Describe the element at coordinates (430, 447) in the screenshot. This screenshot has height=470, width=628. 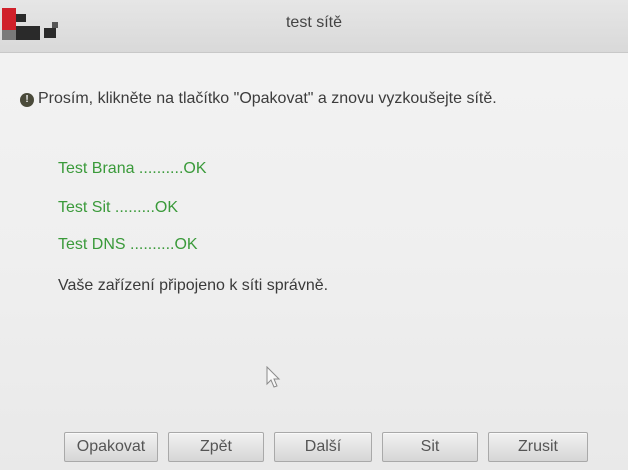
I see `network-button: Sit` at that location.